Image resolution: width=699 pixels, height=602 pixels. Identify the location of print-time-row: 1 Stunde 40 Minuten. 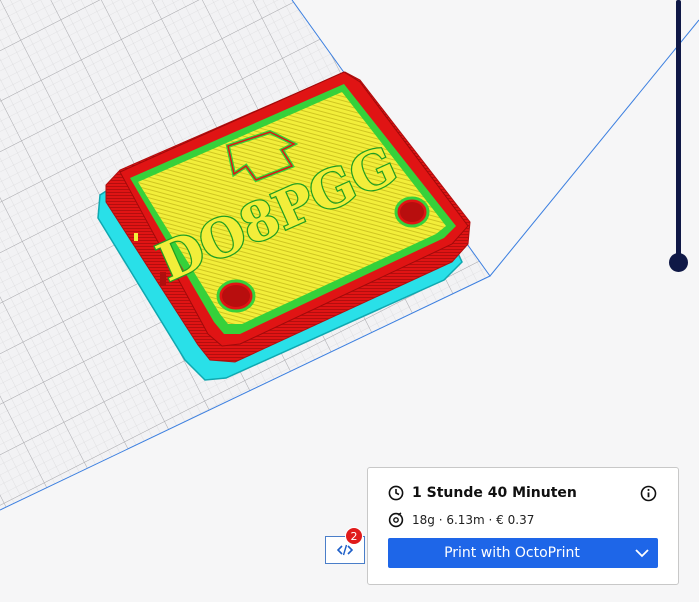
(482, 493).